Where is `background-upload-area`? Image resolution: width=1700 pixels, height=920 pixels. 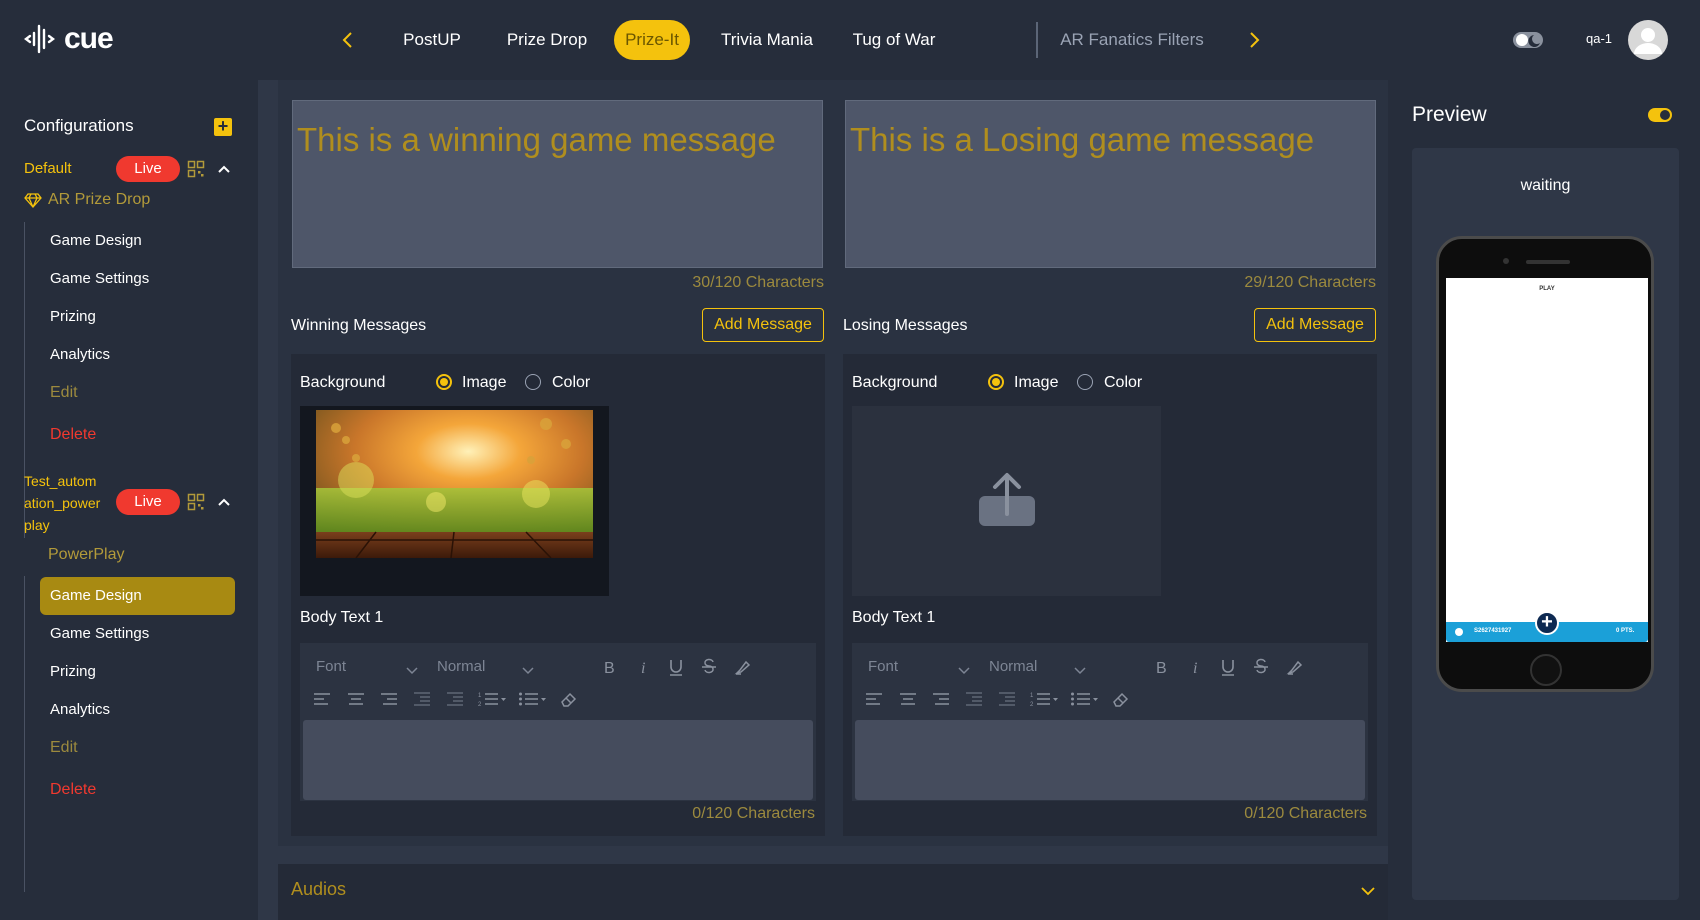
background-upload-area is located at coordinates (1006, 501).